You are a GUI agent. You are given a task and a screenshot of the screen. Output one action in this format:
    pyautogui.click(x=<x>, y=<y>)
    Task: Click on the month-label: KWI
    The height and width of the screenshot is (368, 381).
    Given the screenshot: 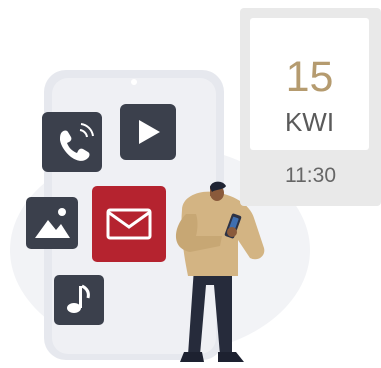 What is the action you would take?
    pyautogui.click(x=309, y=122)
    